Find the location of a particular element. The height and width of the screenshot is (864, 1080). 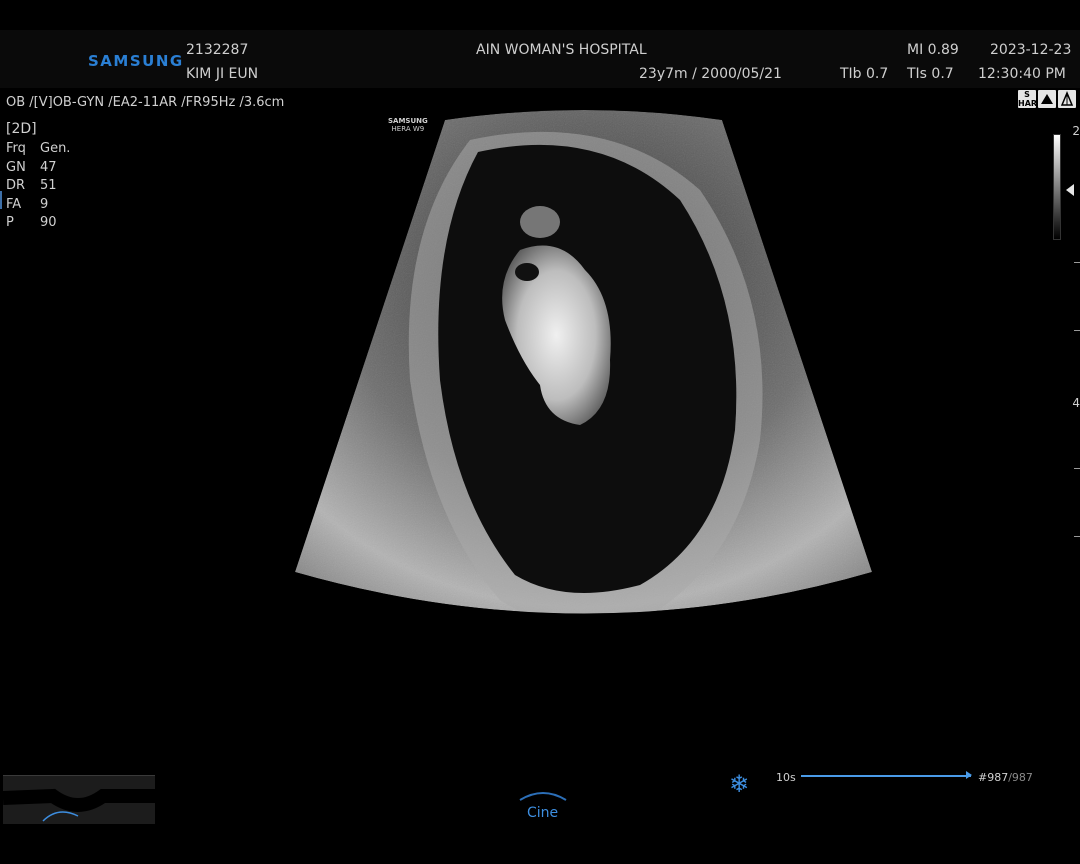

cine-duration: 10s is located at coordinates (786, 777).